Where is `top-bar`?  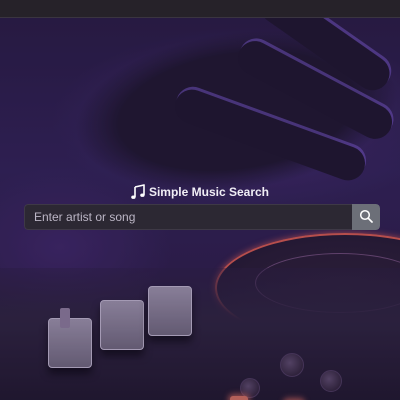
top-bar is located at coordinates (200, 9).